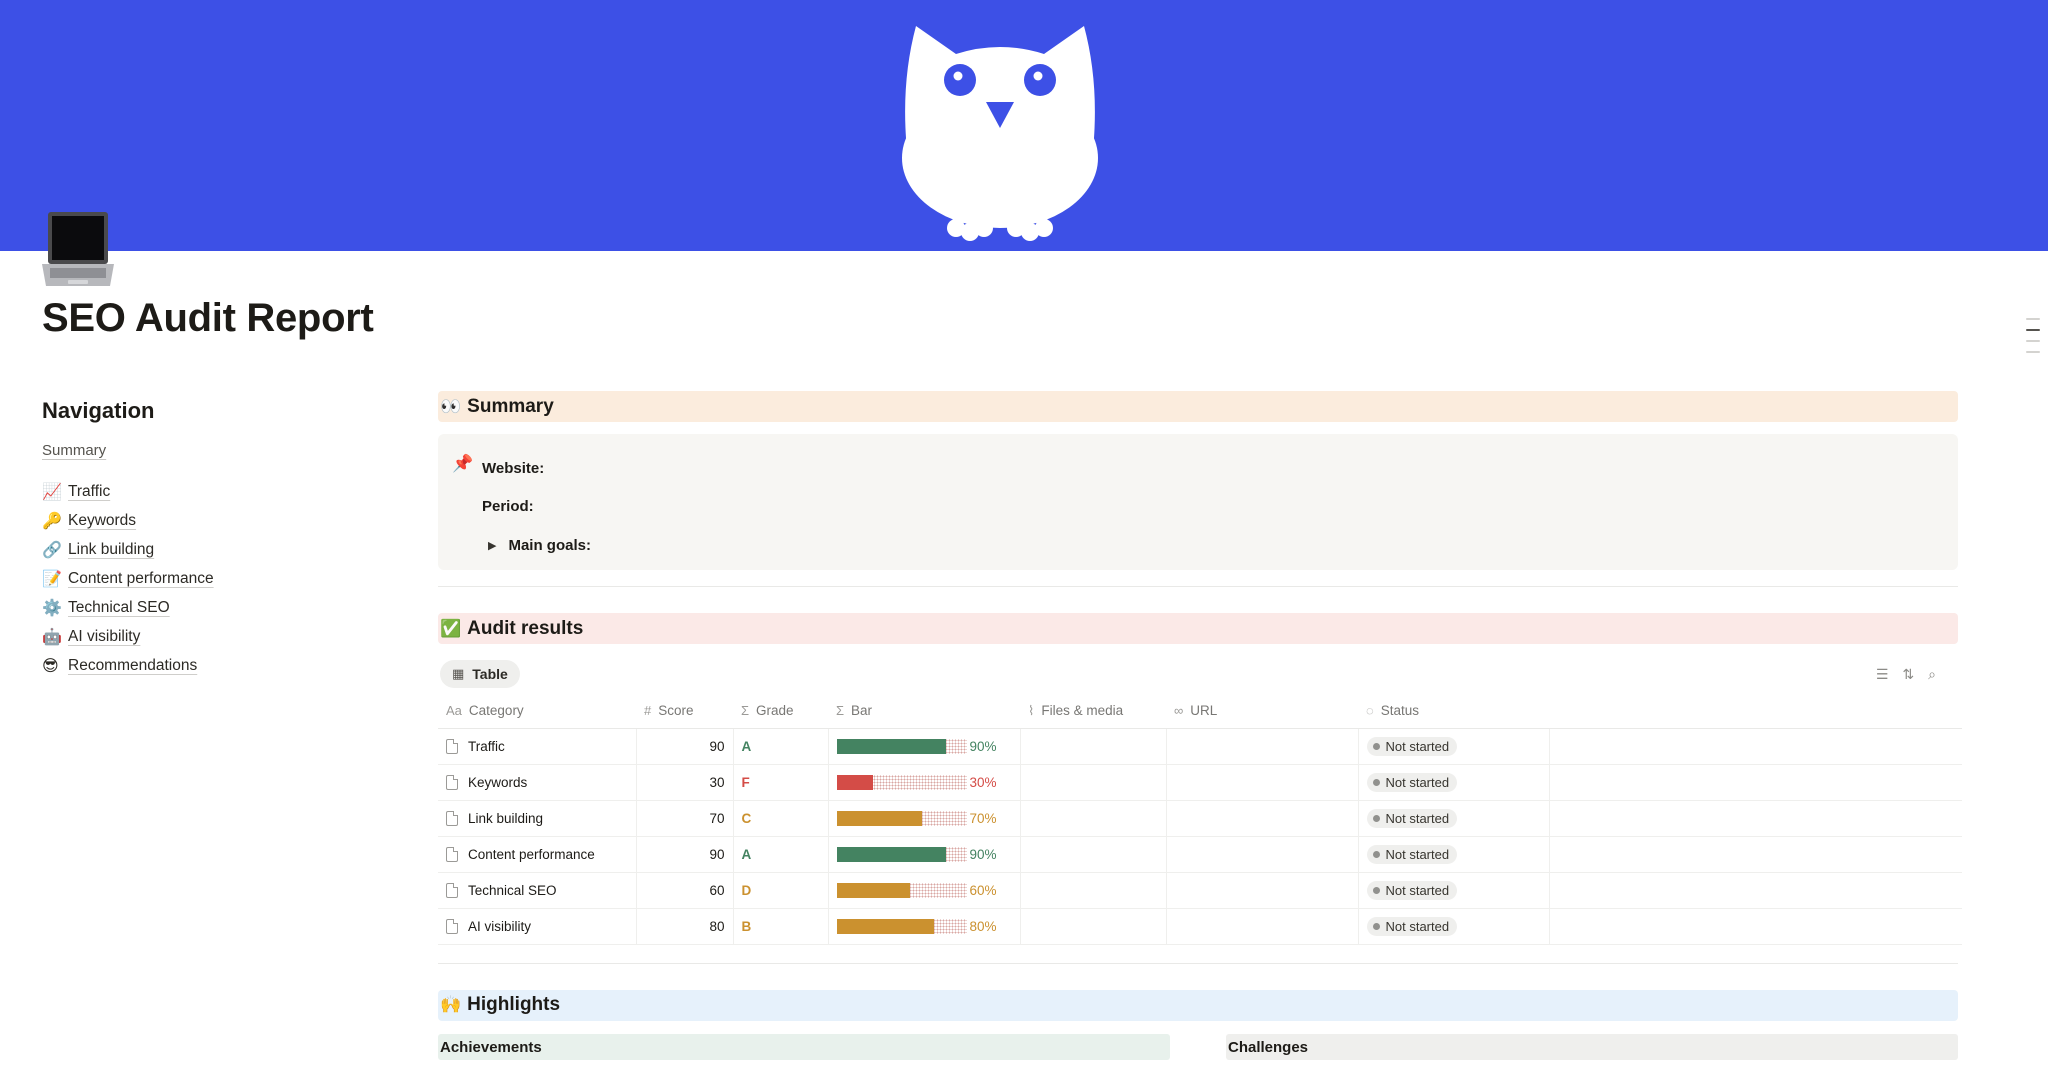 The height and width of the screenshot is (1072, 2048). What do you see at coordinates (537, 746) in the screenshot?
I see `cell-category: Traffic` at bounding box center [537, 746].